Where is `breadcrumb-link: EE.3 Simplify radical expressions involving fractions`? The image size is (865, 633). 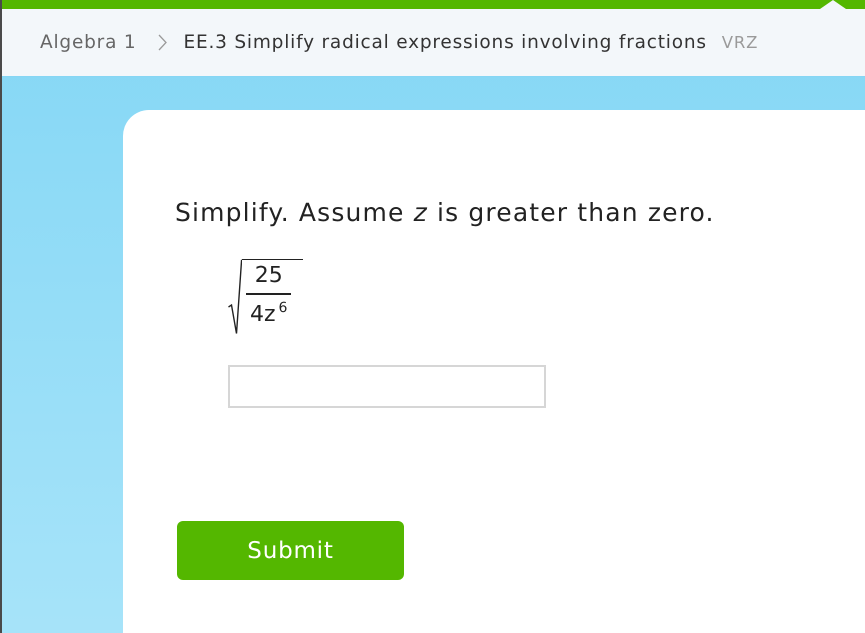
breadcrumb-link: EE.3 Simplify radical expressions involving fractions is located at coordinates (445, 42).